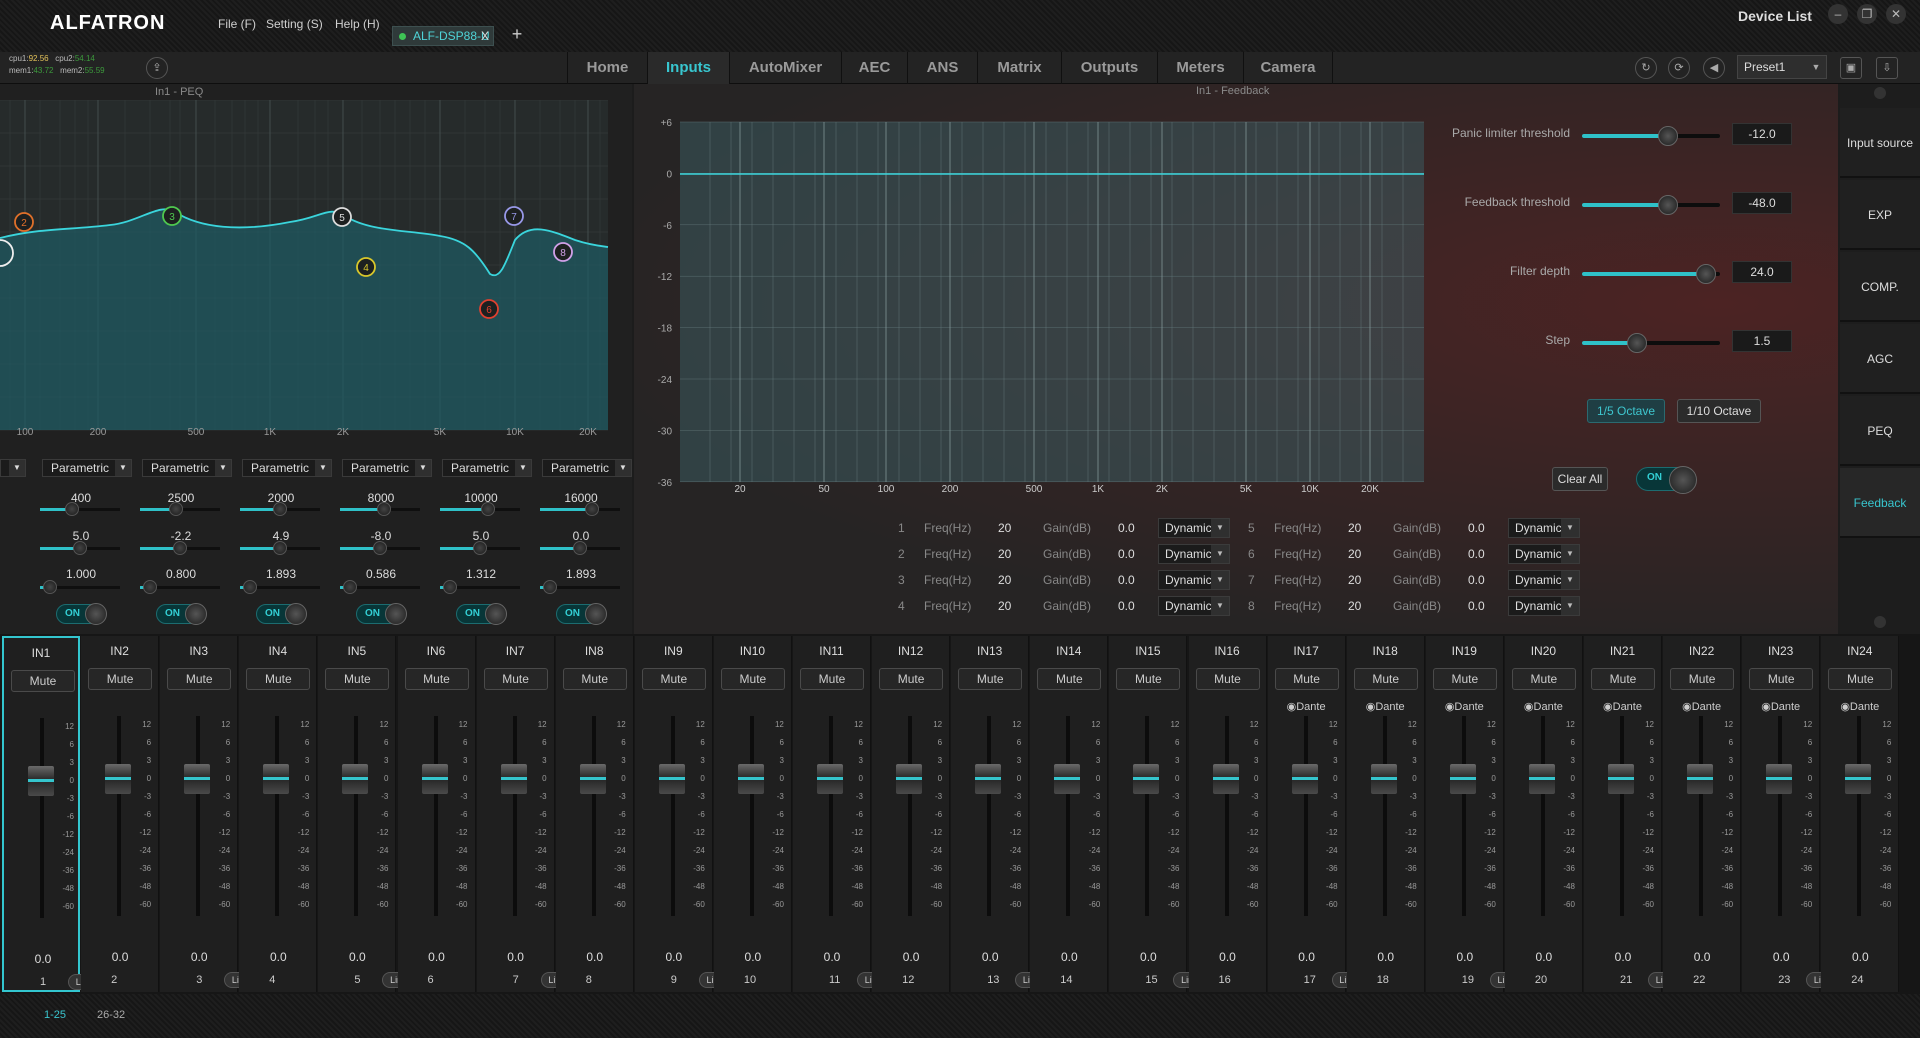 This screenshot has width=1920, height=1038. I want to click on tab-aec: AEC, so click(874, 68).